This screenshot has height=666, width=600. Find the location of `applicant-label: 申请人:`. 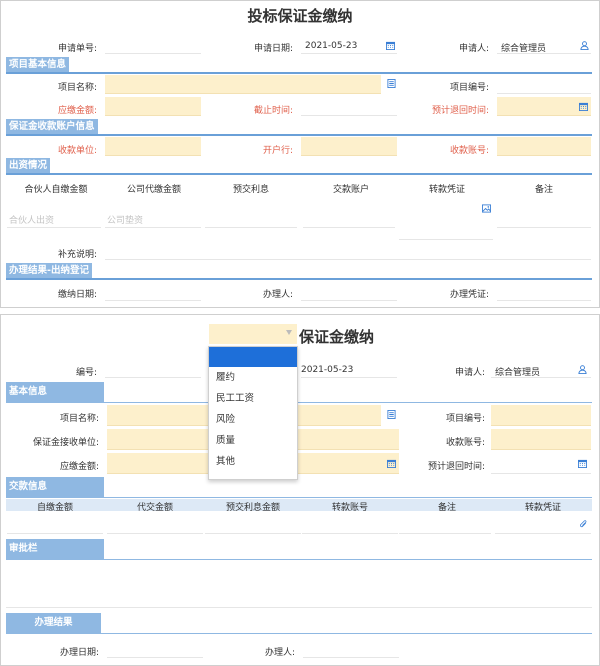

applicant-label: 申请人: is located at coordinates (473, 49).